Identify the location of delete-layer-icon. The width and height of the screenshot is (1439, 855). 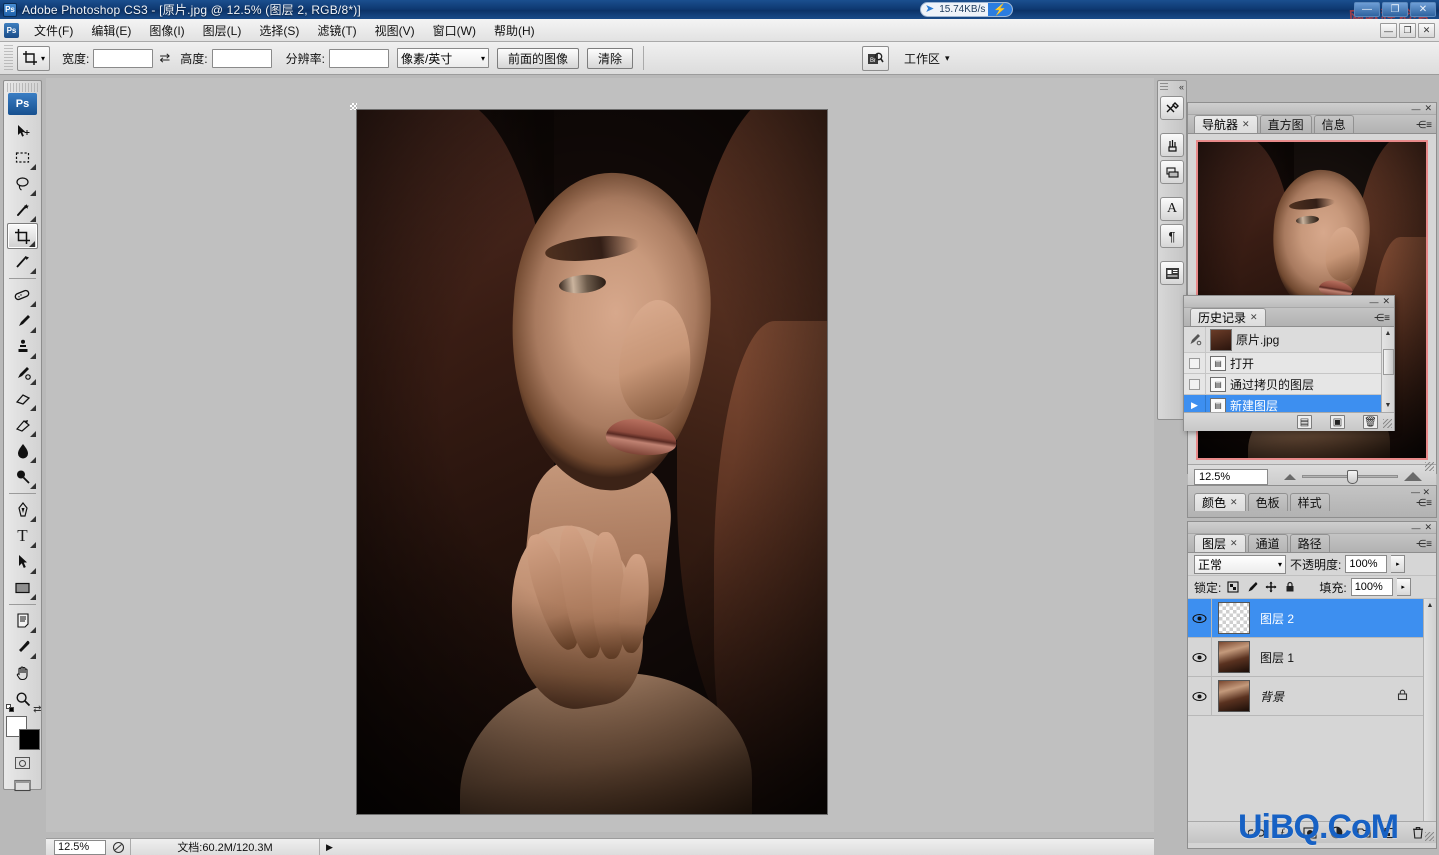
(1417, 833).